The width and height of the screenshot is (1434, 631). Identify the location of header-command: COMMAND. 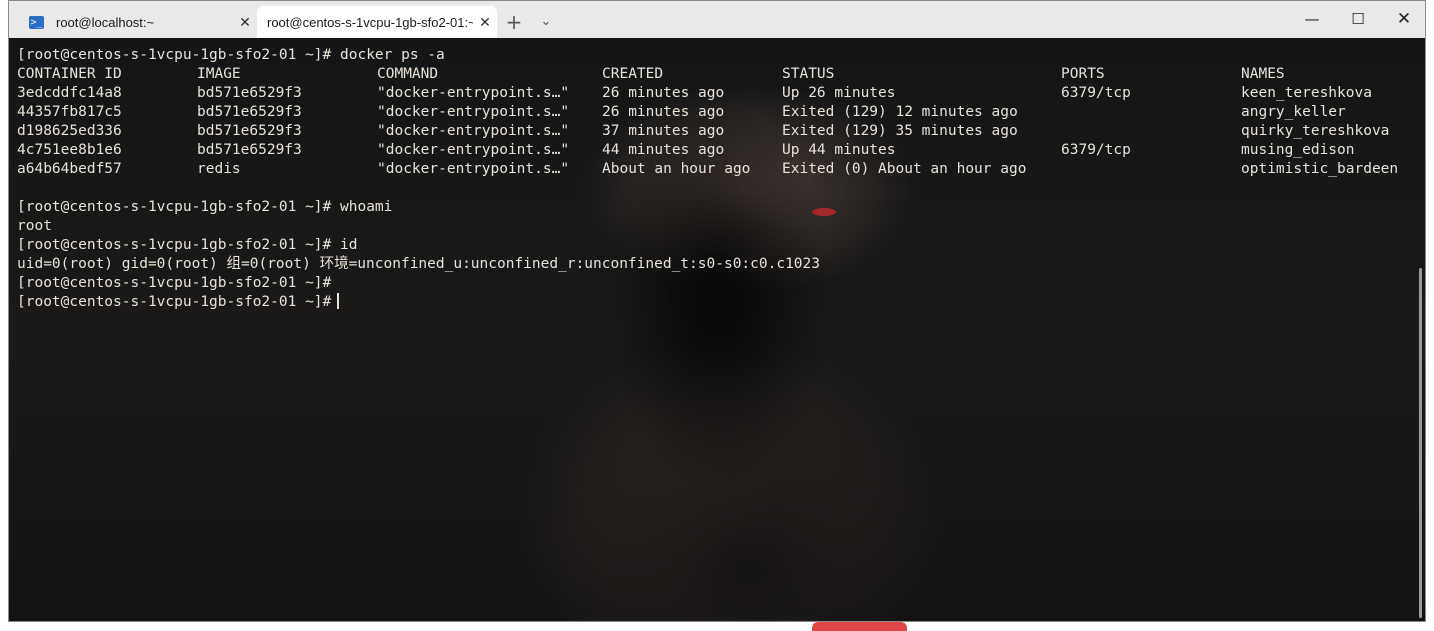
(408, 74).